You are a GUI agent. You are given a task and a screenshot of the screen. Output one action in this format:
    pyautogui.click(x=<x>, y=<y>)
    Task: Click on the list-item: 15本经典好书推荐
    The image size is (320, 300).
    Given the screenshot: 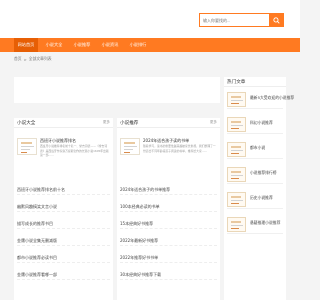 What is the action you would take?
    pyautogui.click(x=168, y=223)
    